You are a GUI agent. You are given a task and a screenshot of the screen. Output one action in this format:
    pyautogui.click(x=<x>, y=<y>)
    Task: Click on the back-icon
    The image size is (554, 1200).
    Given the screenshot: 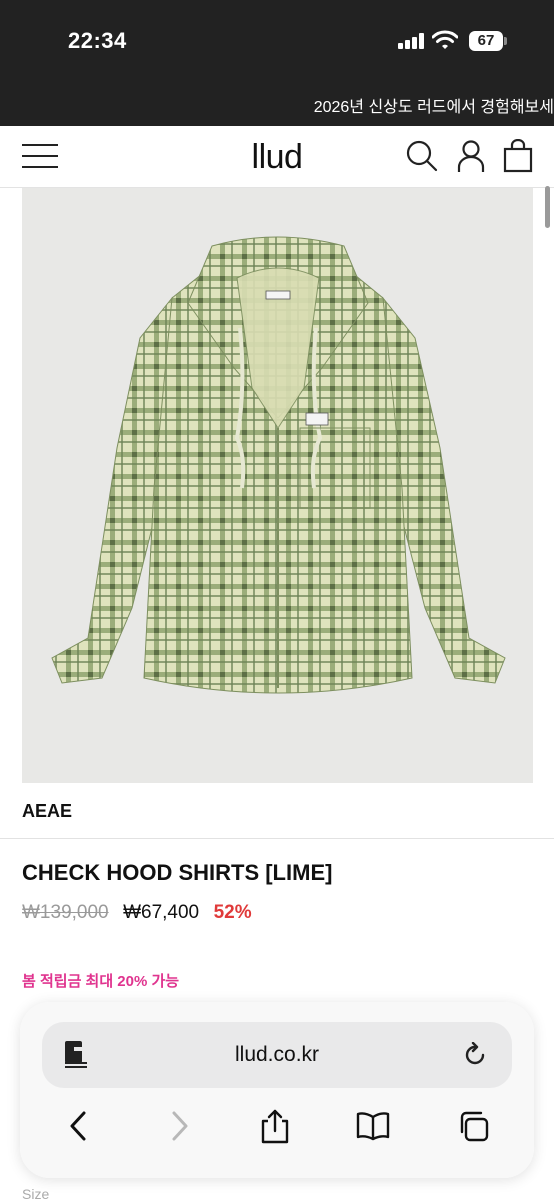 What is the action you would take?
    pyautogui.click(x=79, y=1126)
    